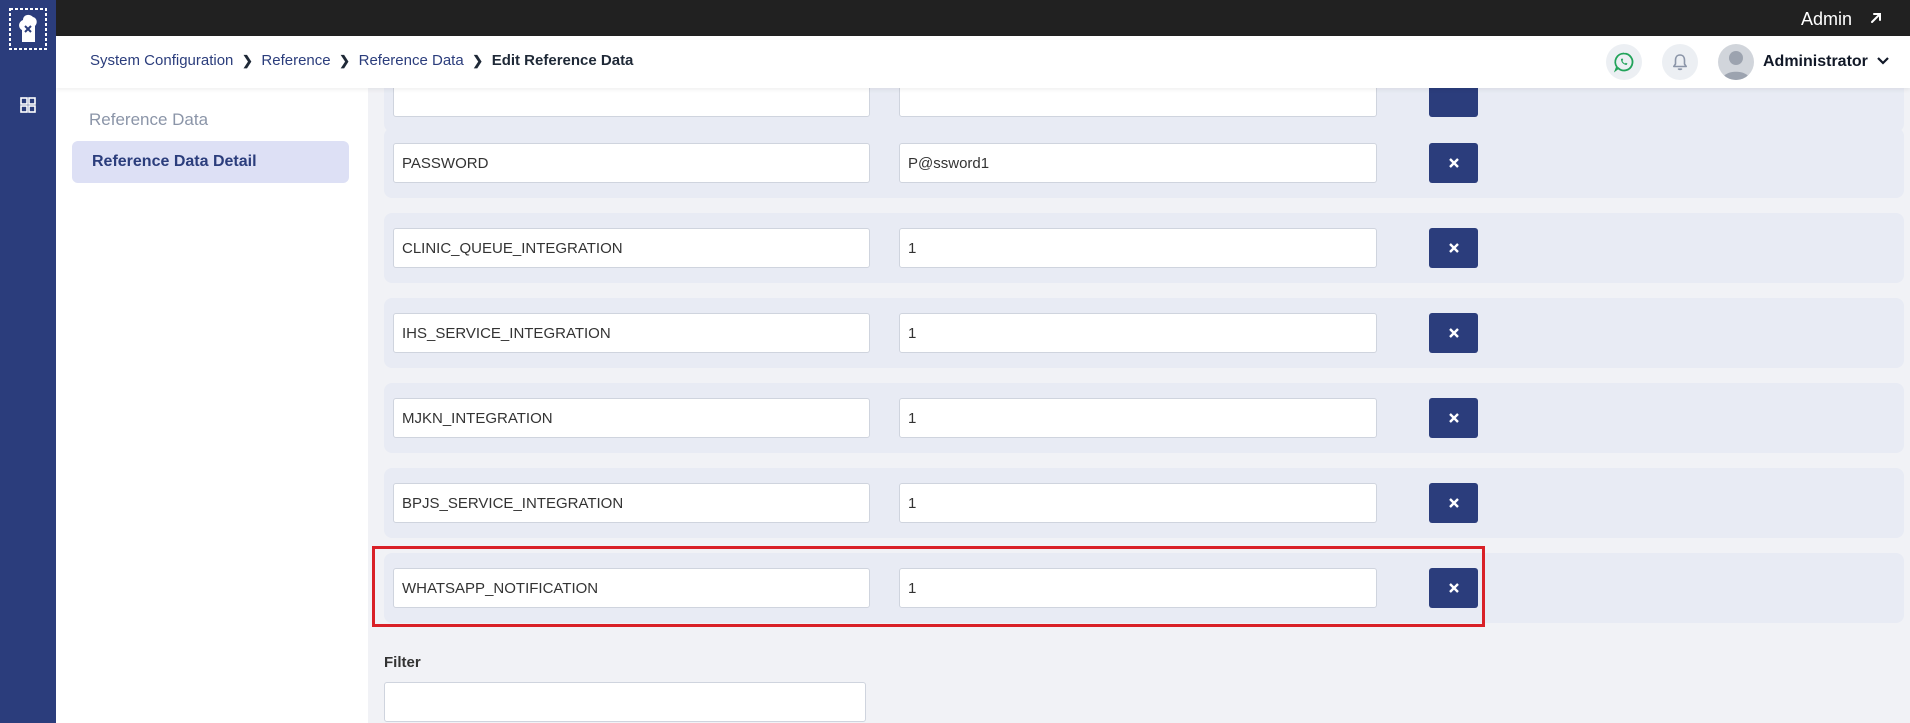 This screenshot has width=1910, height=723. I want to click on highlight-box, so click(928, 586).